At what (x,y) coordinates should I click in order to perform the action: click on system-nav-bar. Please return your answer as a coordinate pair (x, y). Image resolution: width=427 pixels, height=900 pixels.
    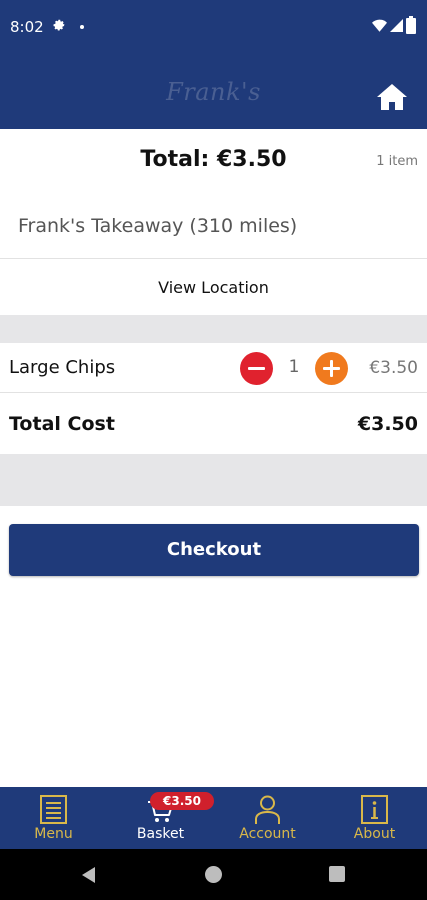
    Looking at the image, I should click on (213, 874).